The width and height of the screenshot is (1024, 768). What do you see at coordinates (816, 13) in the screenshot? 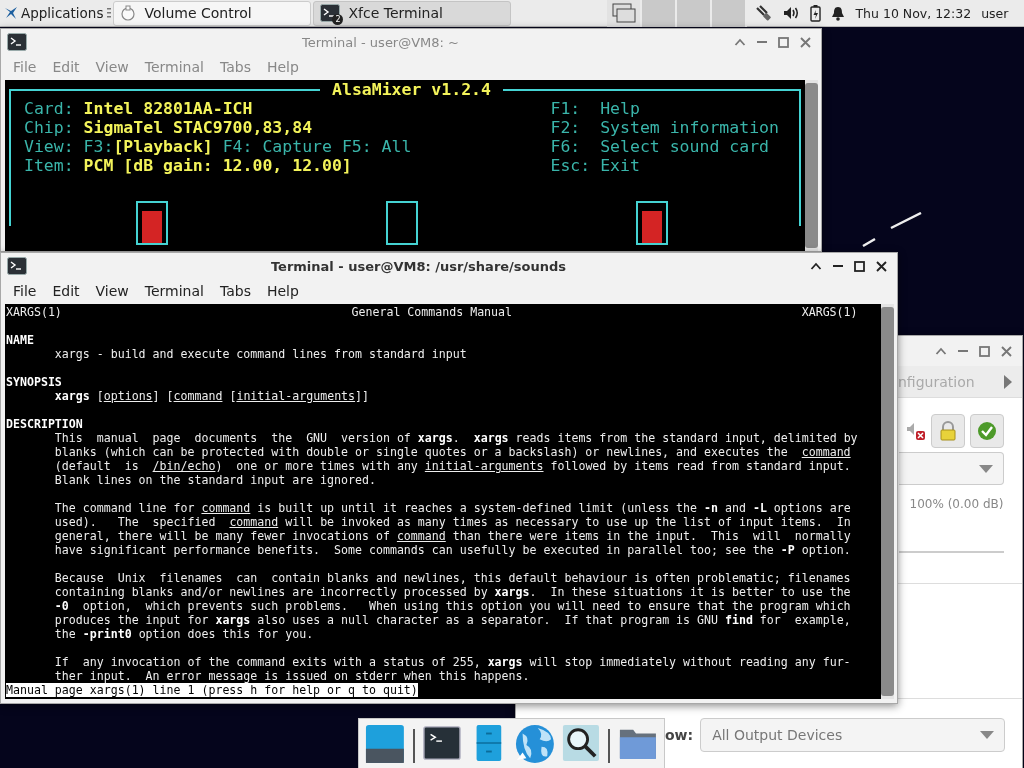
I see `battery-icon` at bounding box center [816, 13].